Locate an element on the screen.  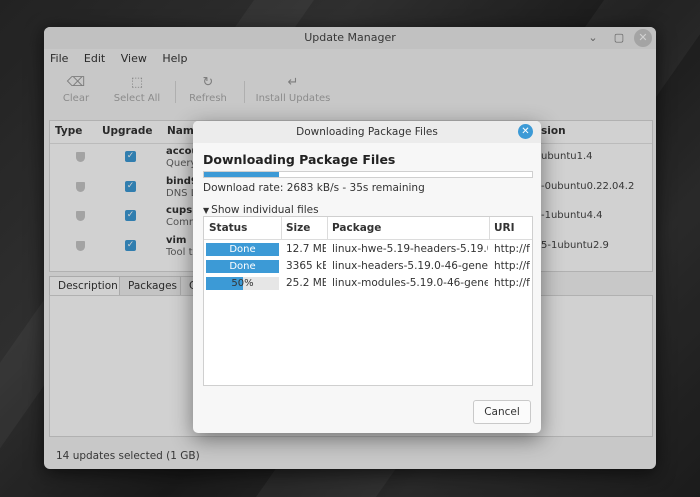
overall-progress-fill is located at coordinates (242, 174).